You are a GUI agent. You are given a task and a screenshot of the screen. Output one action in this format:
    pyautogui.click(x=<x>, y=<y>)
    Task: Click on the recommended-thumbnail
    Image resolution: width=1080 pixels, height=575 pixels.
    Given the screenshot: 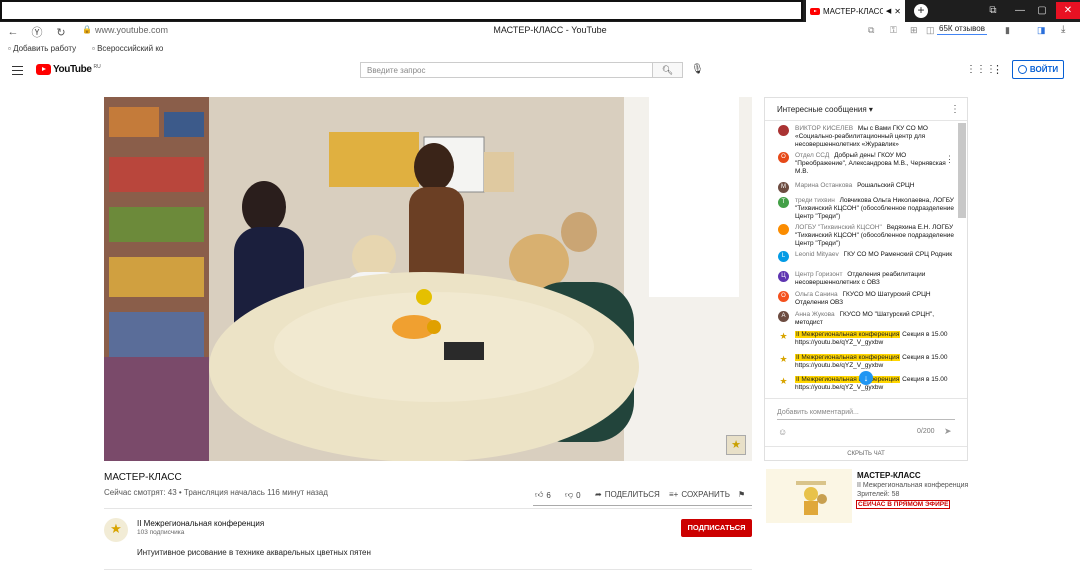 What is the action you would take?
    pyautogui.click(x=809, y=496)
    